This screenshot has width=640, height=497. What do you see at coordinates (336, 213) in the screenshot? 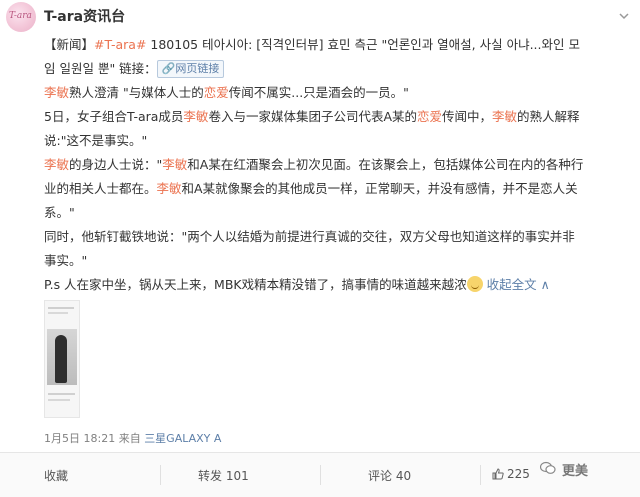
I see `paragraph-3c: 系。"` at bounding box center [336, 213].